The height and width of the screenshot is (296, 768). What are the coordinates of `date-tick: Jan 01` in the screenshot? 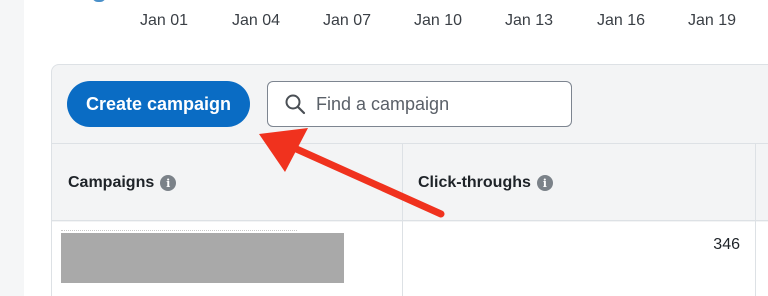 It's located at (164, 20).